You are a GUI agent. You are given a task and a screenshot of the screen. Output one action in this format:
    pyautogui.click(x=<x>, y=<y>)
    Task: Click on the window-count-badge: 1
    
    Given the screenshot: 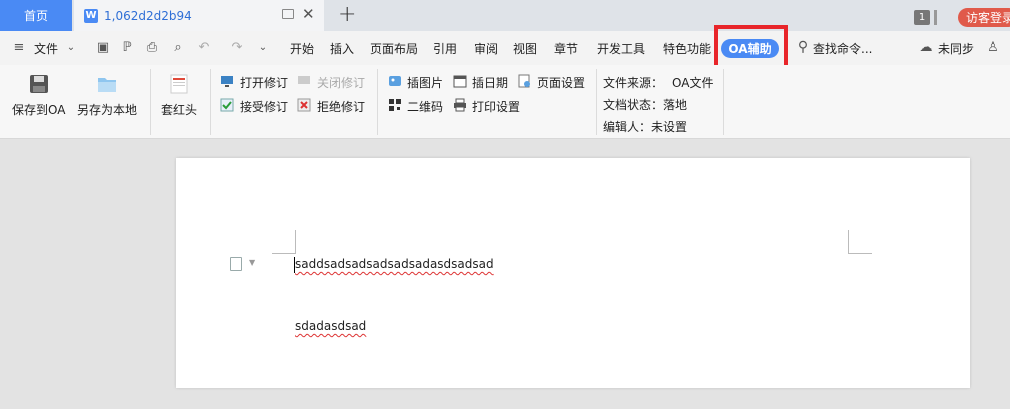 What is the action you would take?
    pyautogui.click(x=922, y=17)
    